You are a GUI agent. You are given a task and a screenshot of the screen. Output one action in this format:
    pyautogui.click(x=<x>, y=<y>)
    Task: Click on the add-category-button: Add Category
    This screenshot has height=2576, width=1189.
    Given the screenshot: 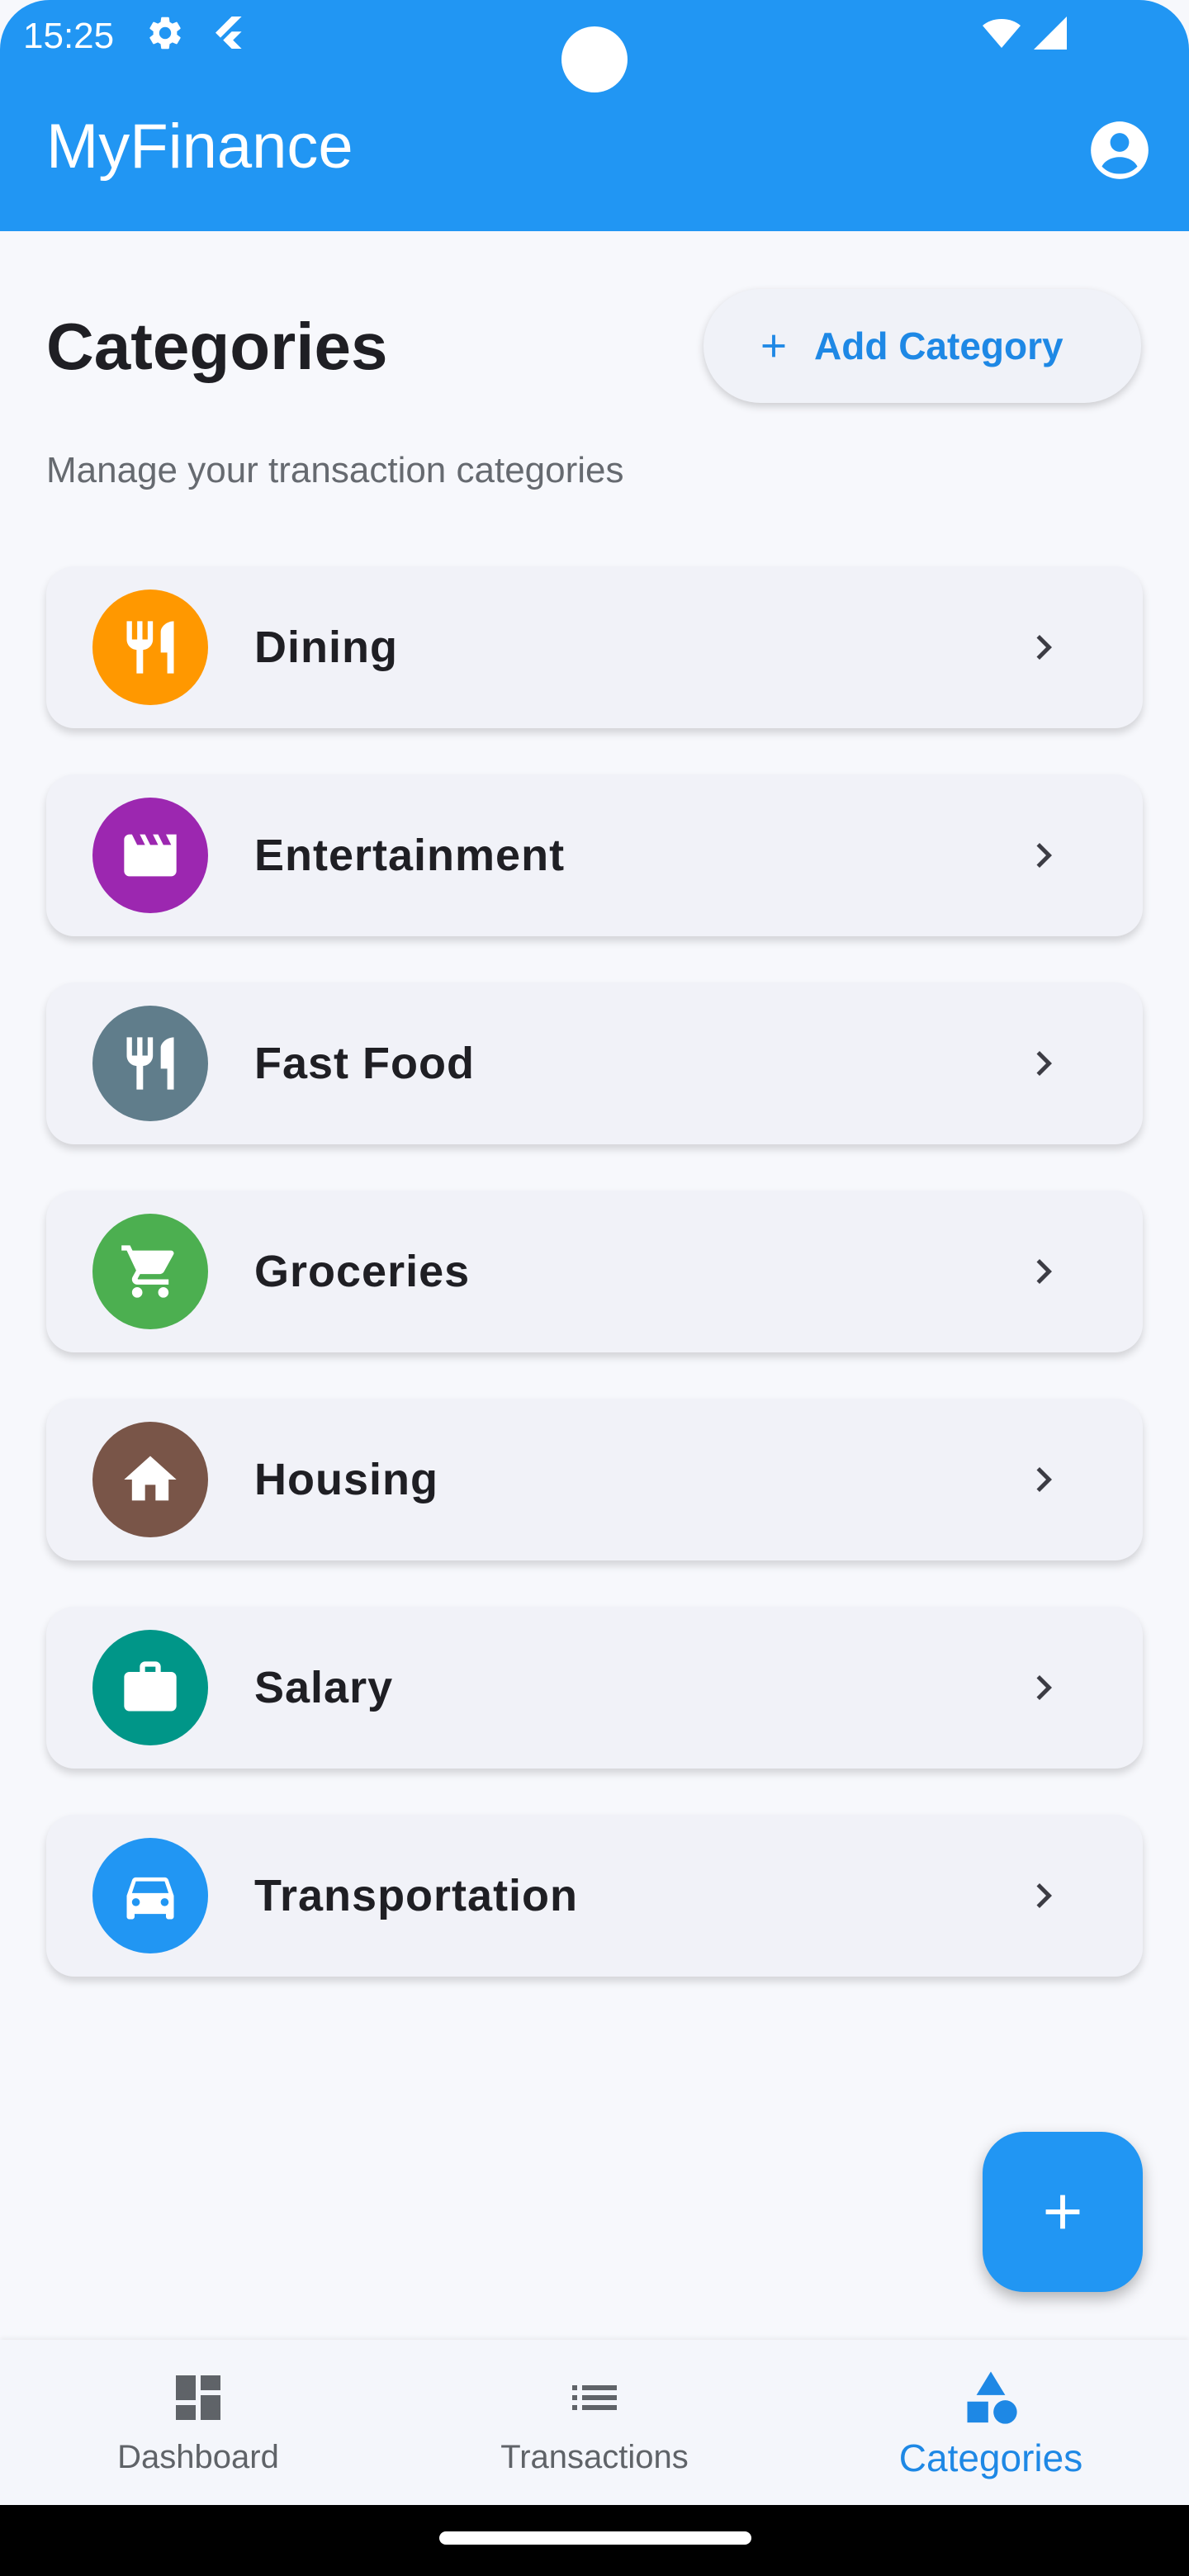 What is the action you would take?
    pyautogui.click(x=922, y=346)
    